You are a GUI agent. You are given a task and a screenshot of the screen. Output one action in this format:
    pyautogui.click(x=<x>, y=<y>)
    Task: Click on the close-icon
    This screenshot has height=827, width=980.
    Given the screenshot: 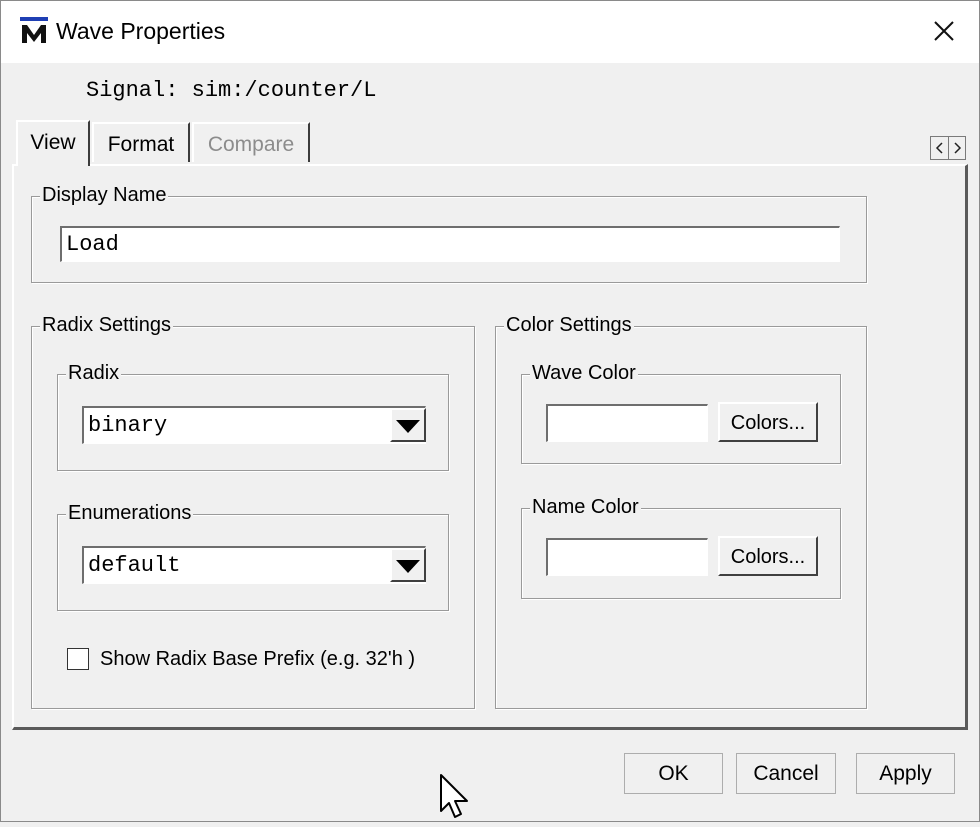 What is the action you would take?
    pyautogui.click(x=944, y=31)
    